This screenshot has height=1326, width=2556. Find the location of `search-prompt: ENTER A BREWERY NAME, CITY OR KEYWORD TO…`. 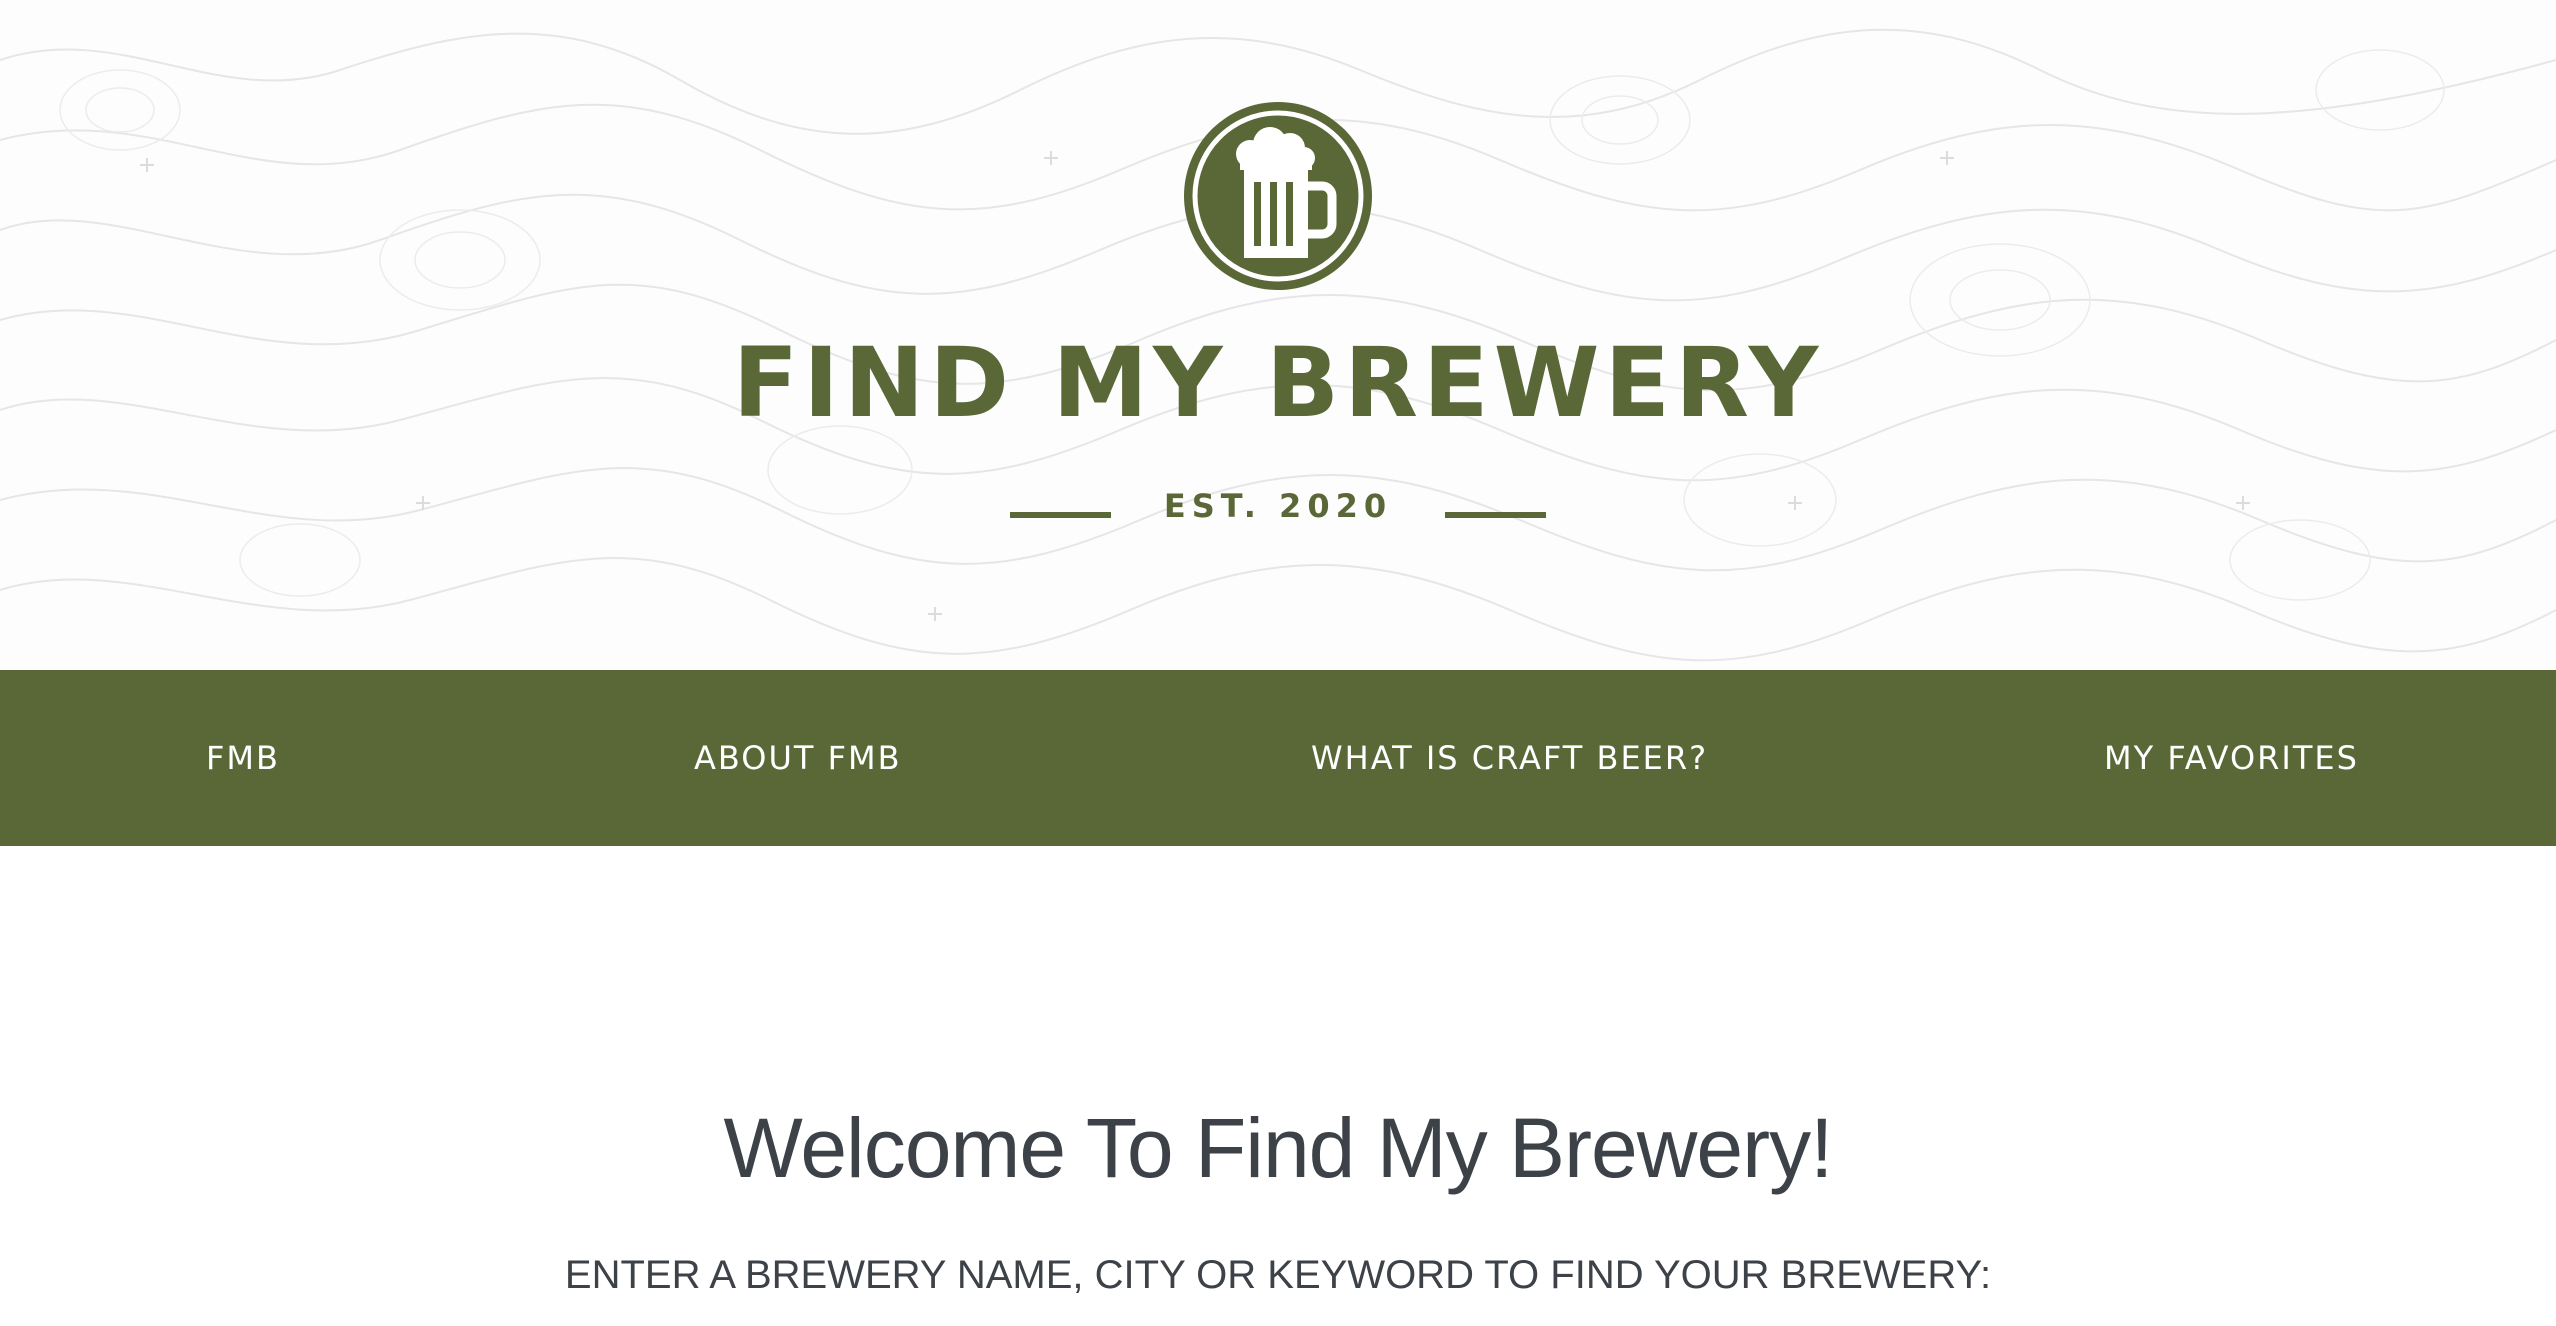

search-prompt: ENTER A BREWERY NAME, CITY OR KEYWORD TO… is located at coordinates (1278, 1275).